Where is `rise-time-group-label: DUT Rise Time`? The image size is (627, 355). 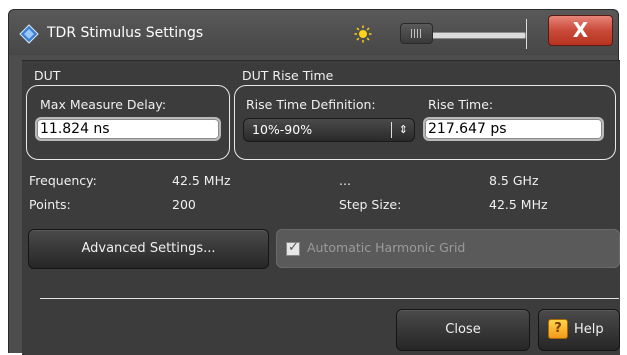 rise-time-group-label: DUT Rise Time is located at coordinates (288, 75).